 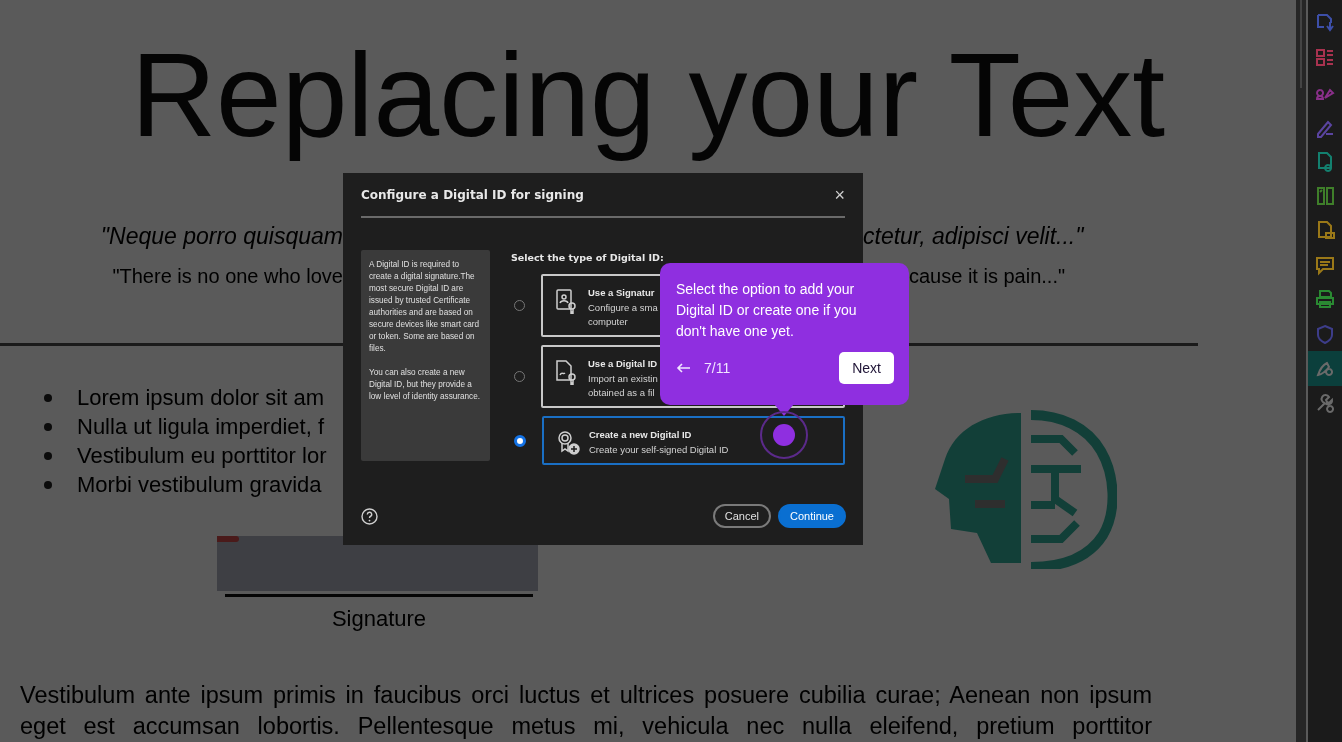 I want to click on dialog-title: Configure a Digital ID for signing, so click(x=472, y=194).